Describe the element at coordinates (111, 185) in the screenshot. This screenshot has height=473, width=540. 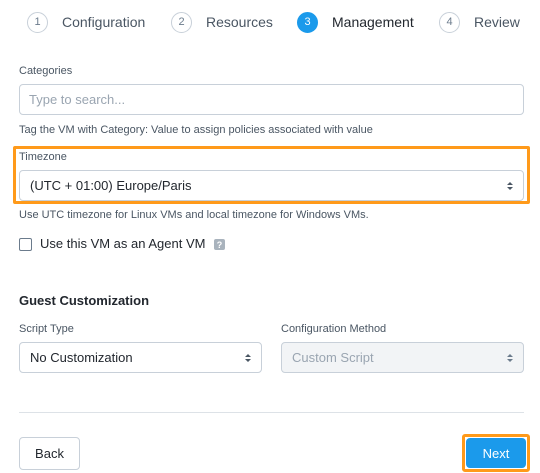
I see `timezone-value: (UTC + 01:00) Europe/Paris` at that location.